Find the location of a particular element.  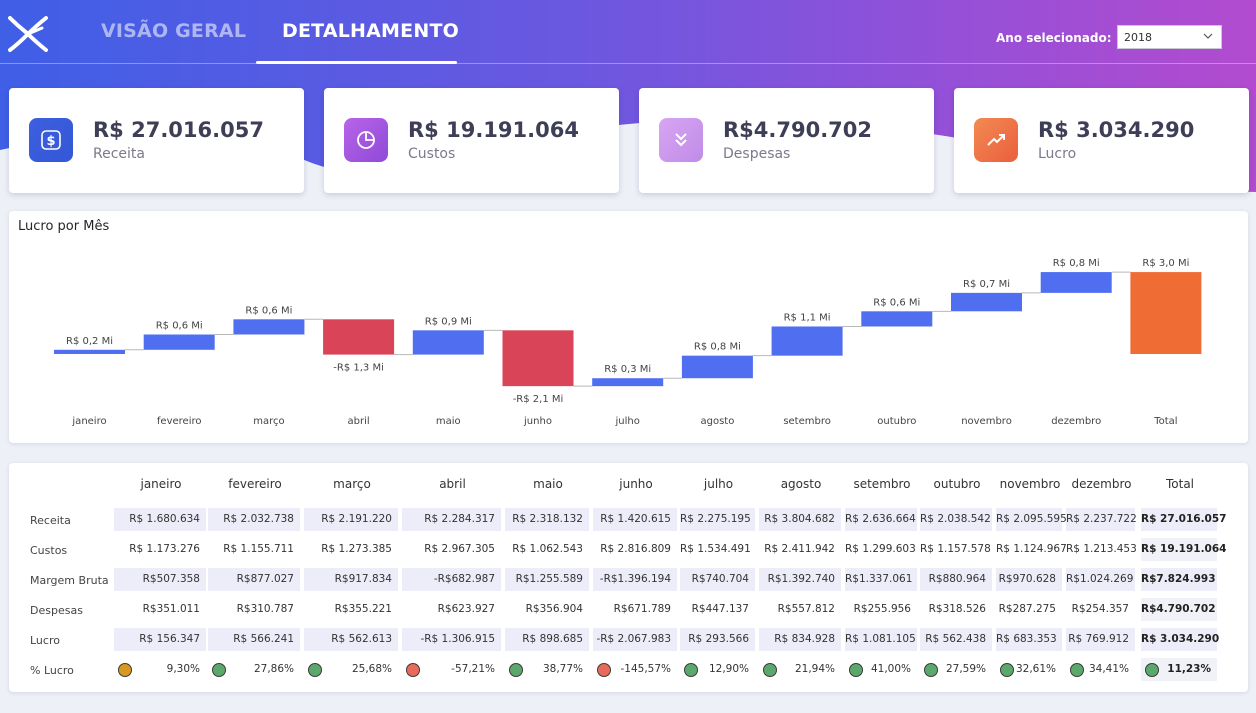

table-cell: -R$ 1.306.915 is located at coordinates (451, 639).